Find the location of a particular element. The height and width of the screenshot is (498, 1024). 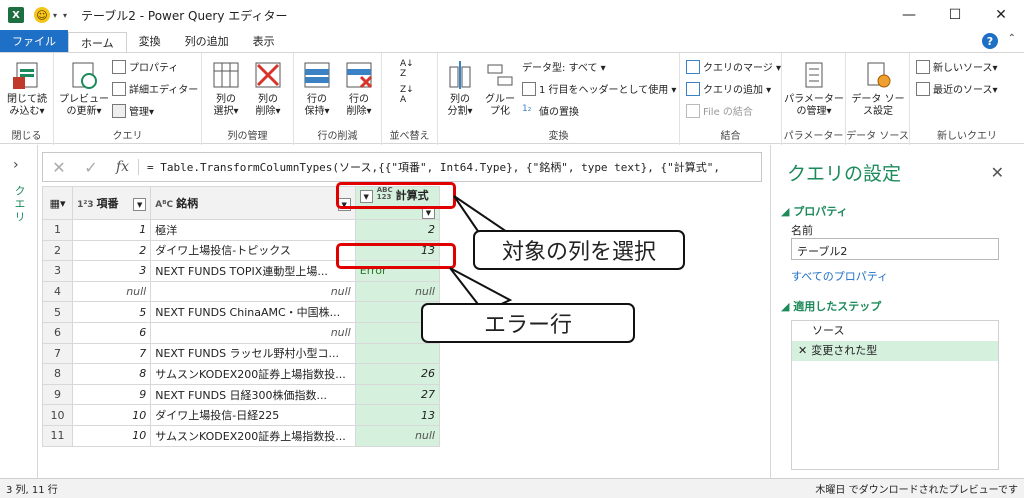

delete-step-icon: ✕ is located at coordinates (802, 350).